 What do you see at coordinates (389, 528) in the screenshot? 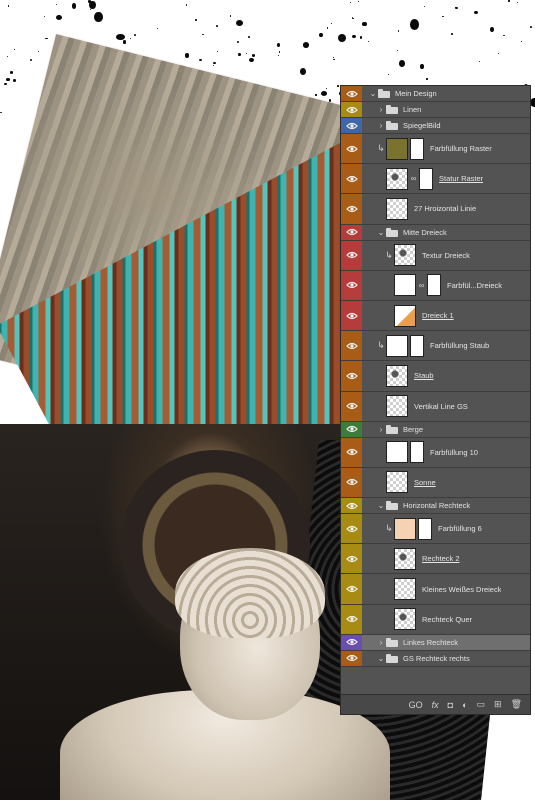
I see `clipping-mask-icon: ↳` at bounding box center [389, 528].